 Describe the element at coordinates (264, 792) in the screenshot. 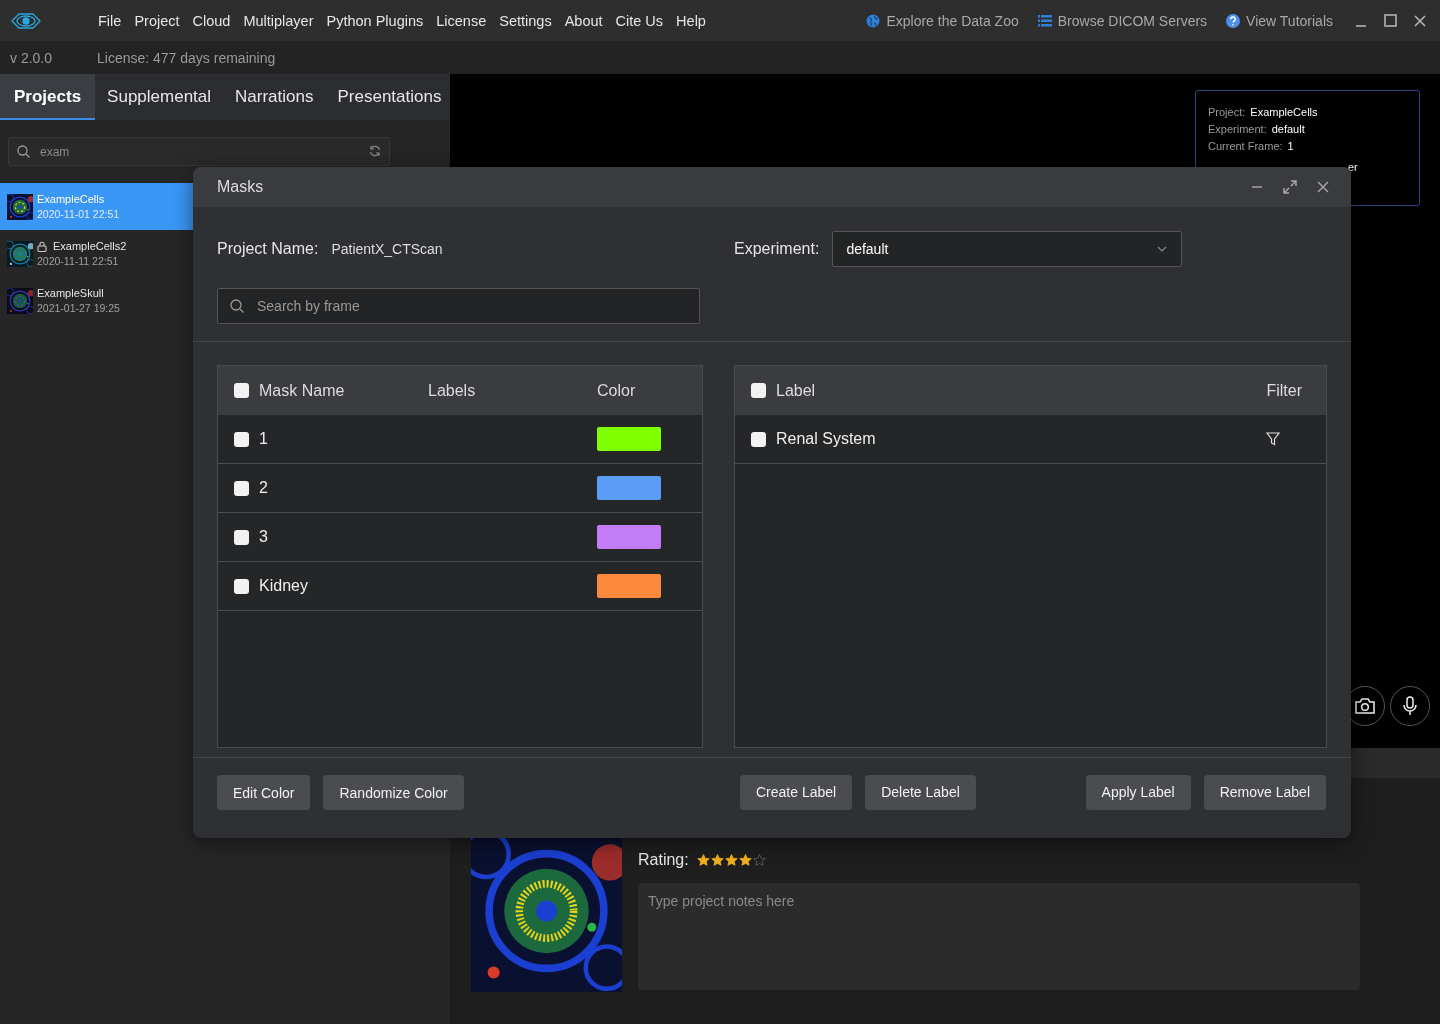

I see `action-button: Edit Color` at that location.